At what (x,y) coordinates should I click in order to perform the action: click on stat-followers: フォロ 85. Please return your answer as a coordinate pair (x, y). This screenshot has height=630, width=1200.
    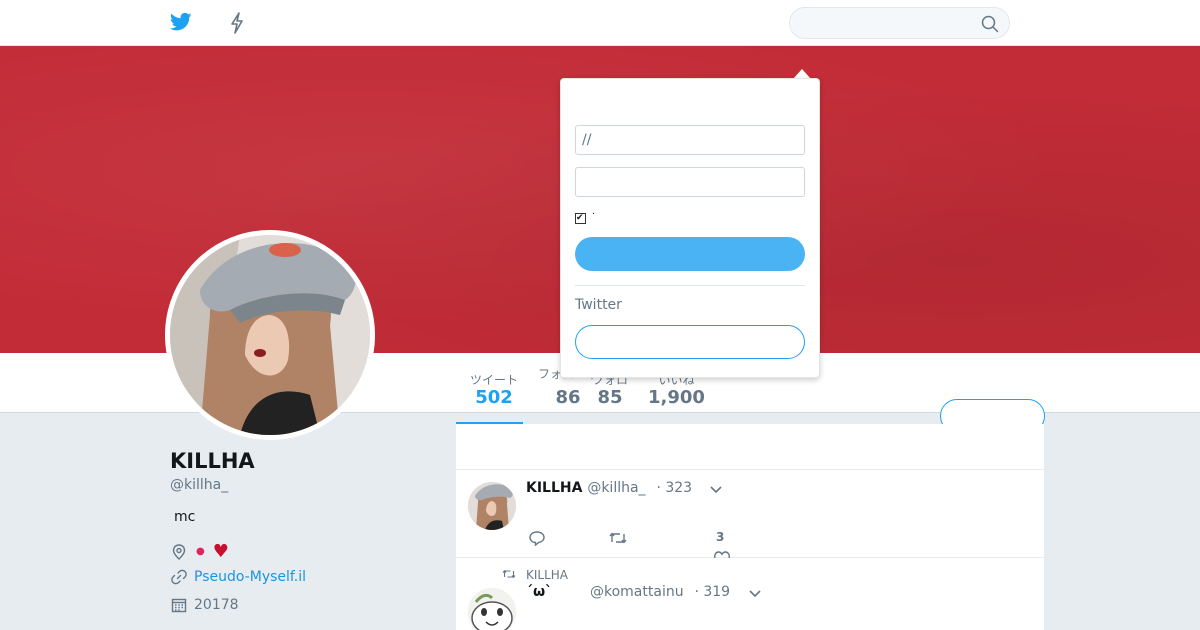
    Looking at the image, I should click on (610, 391).